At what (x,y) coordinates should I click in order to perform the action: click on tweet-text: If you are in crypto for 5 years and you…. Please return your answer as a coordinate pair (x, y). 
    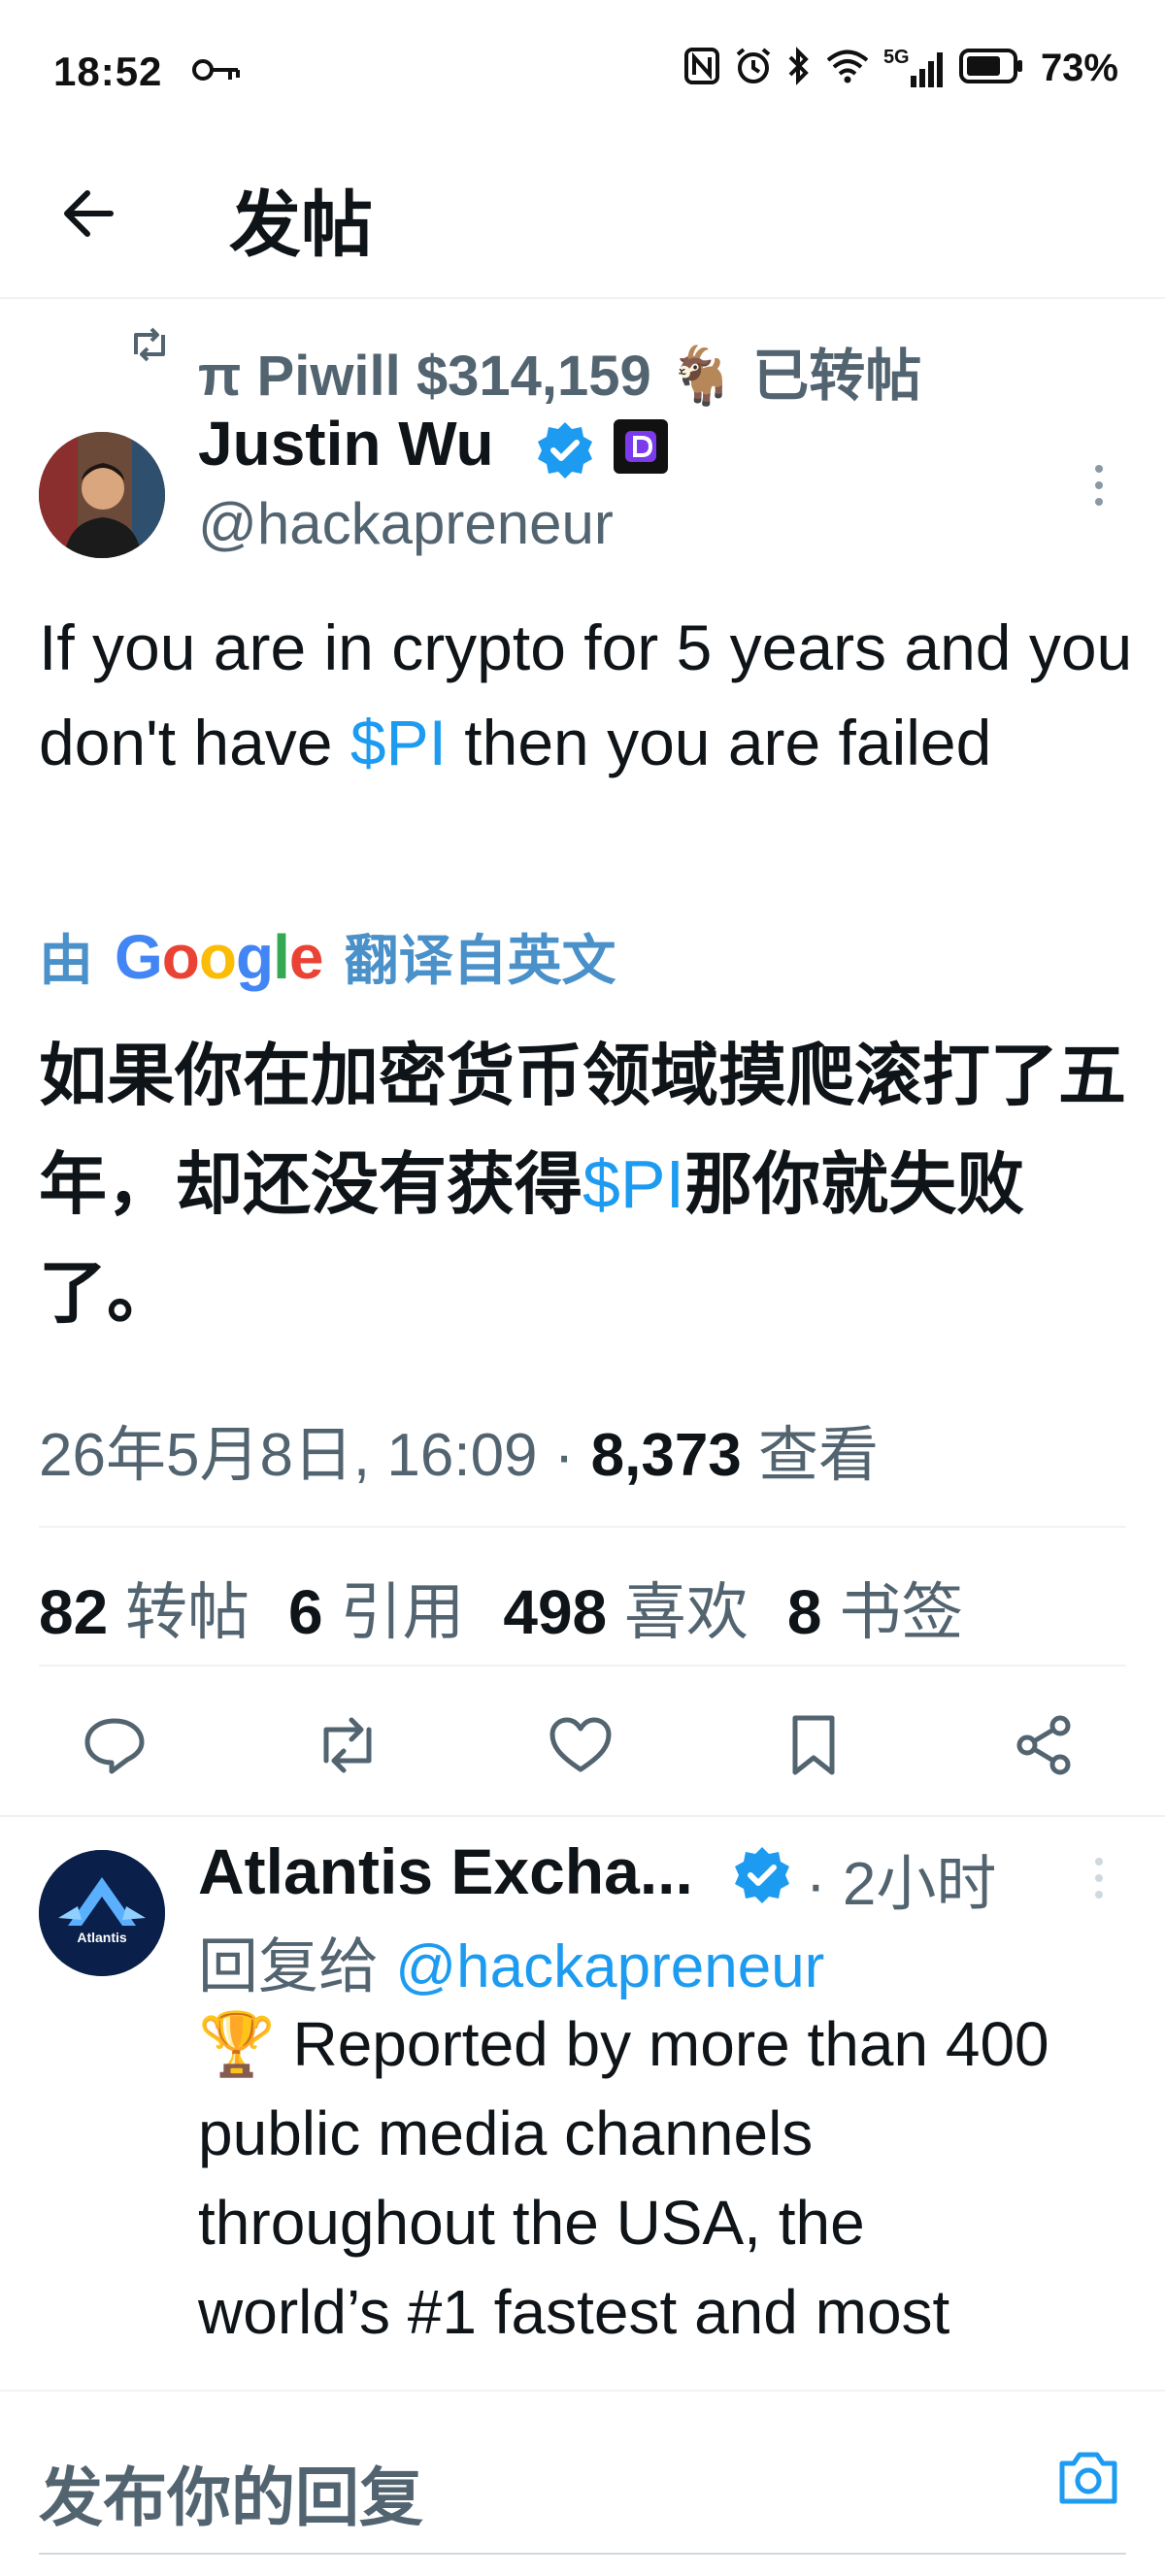
    Looking at the image, I should click on (587, 695).